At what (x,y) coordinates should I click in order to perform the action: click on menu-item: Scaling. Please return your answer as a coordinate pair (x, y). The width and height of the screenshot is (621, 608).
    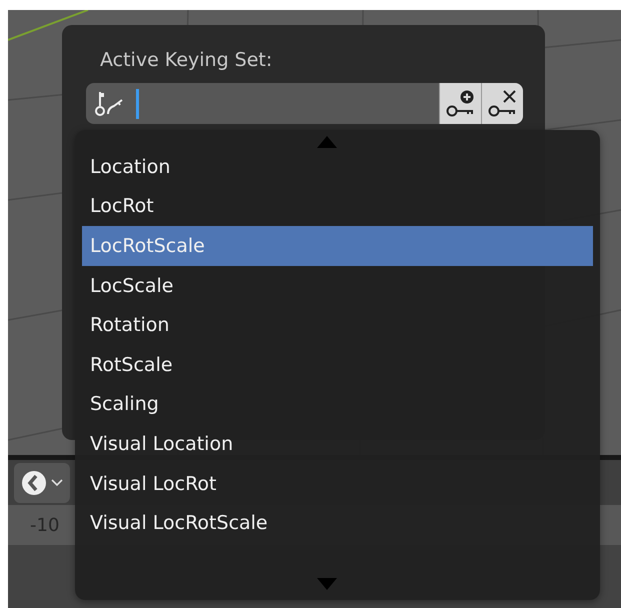
    Looking at the image, I should click on (337, 404).